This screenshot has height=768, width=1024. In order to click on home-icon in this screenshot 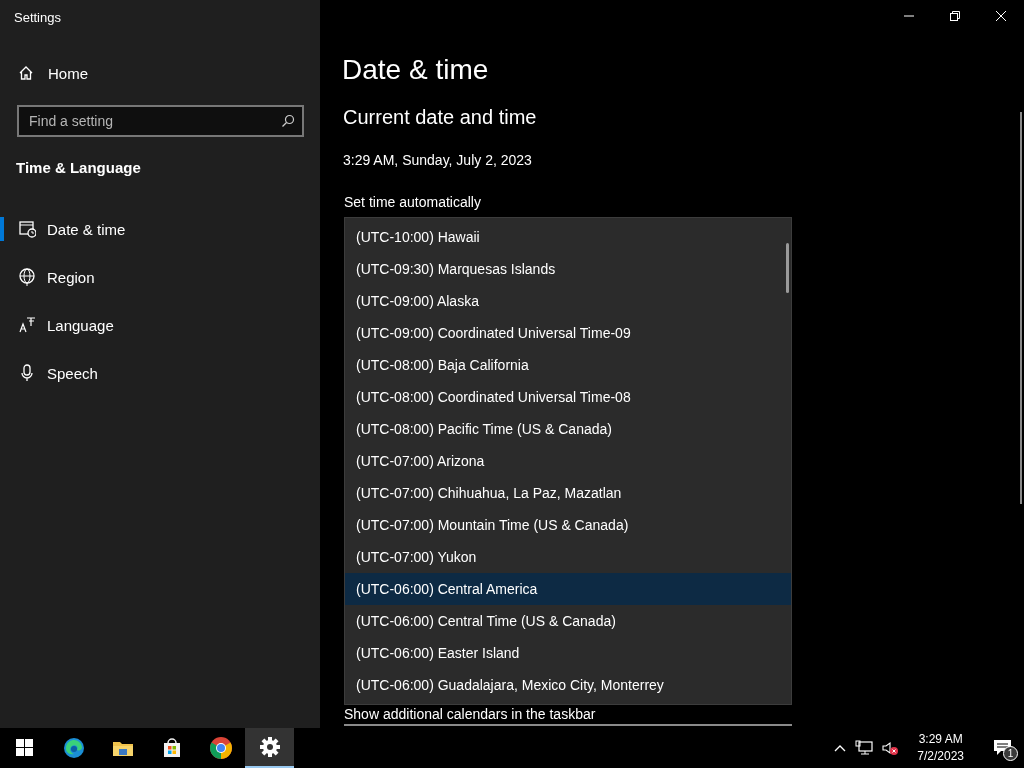, I will do `click(26, 73)`.